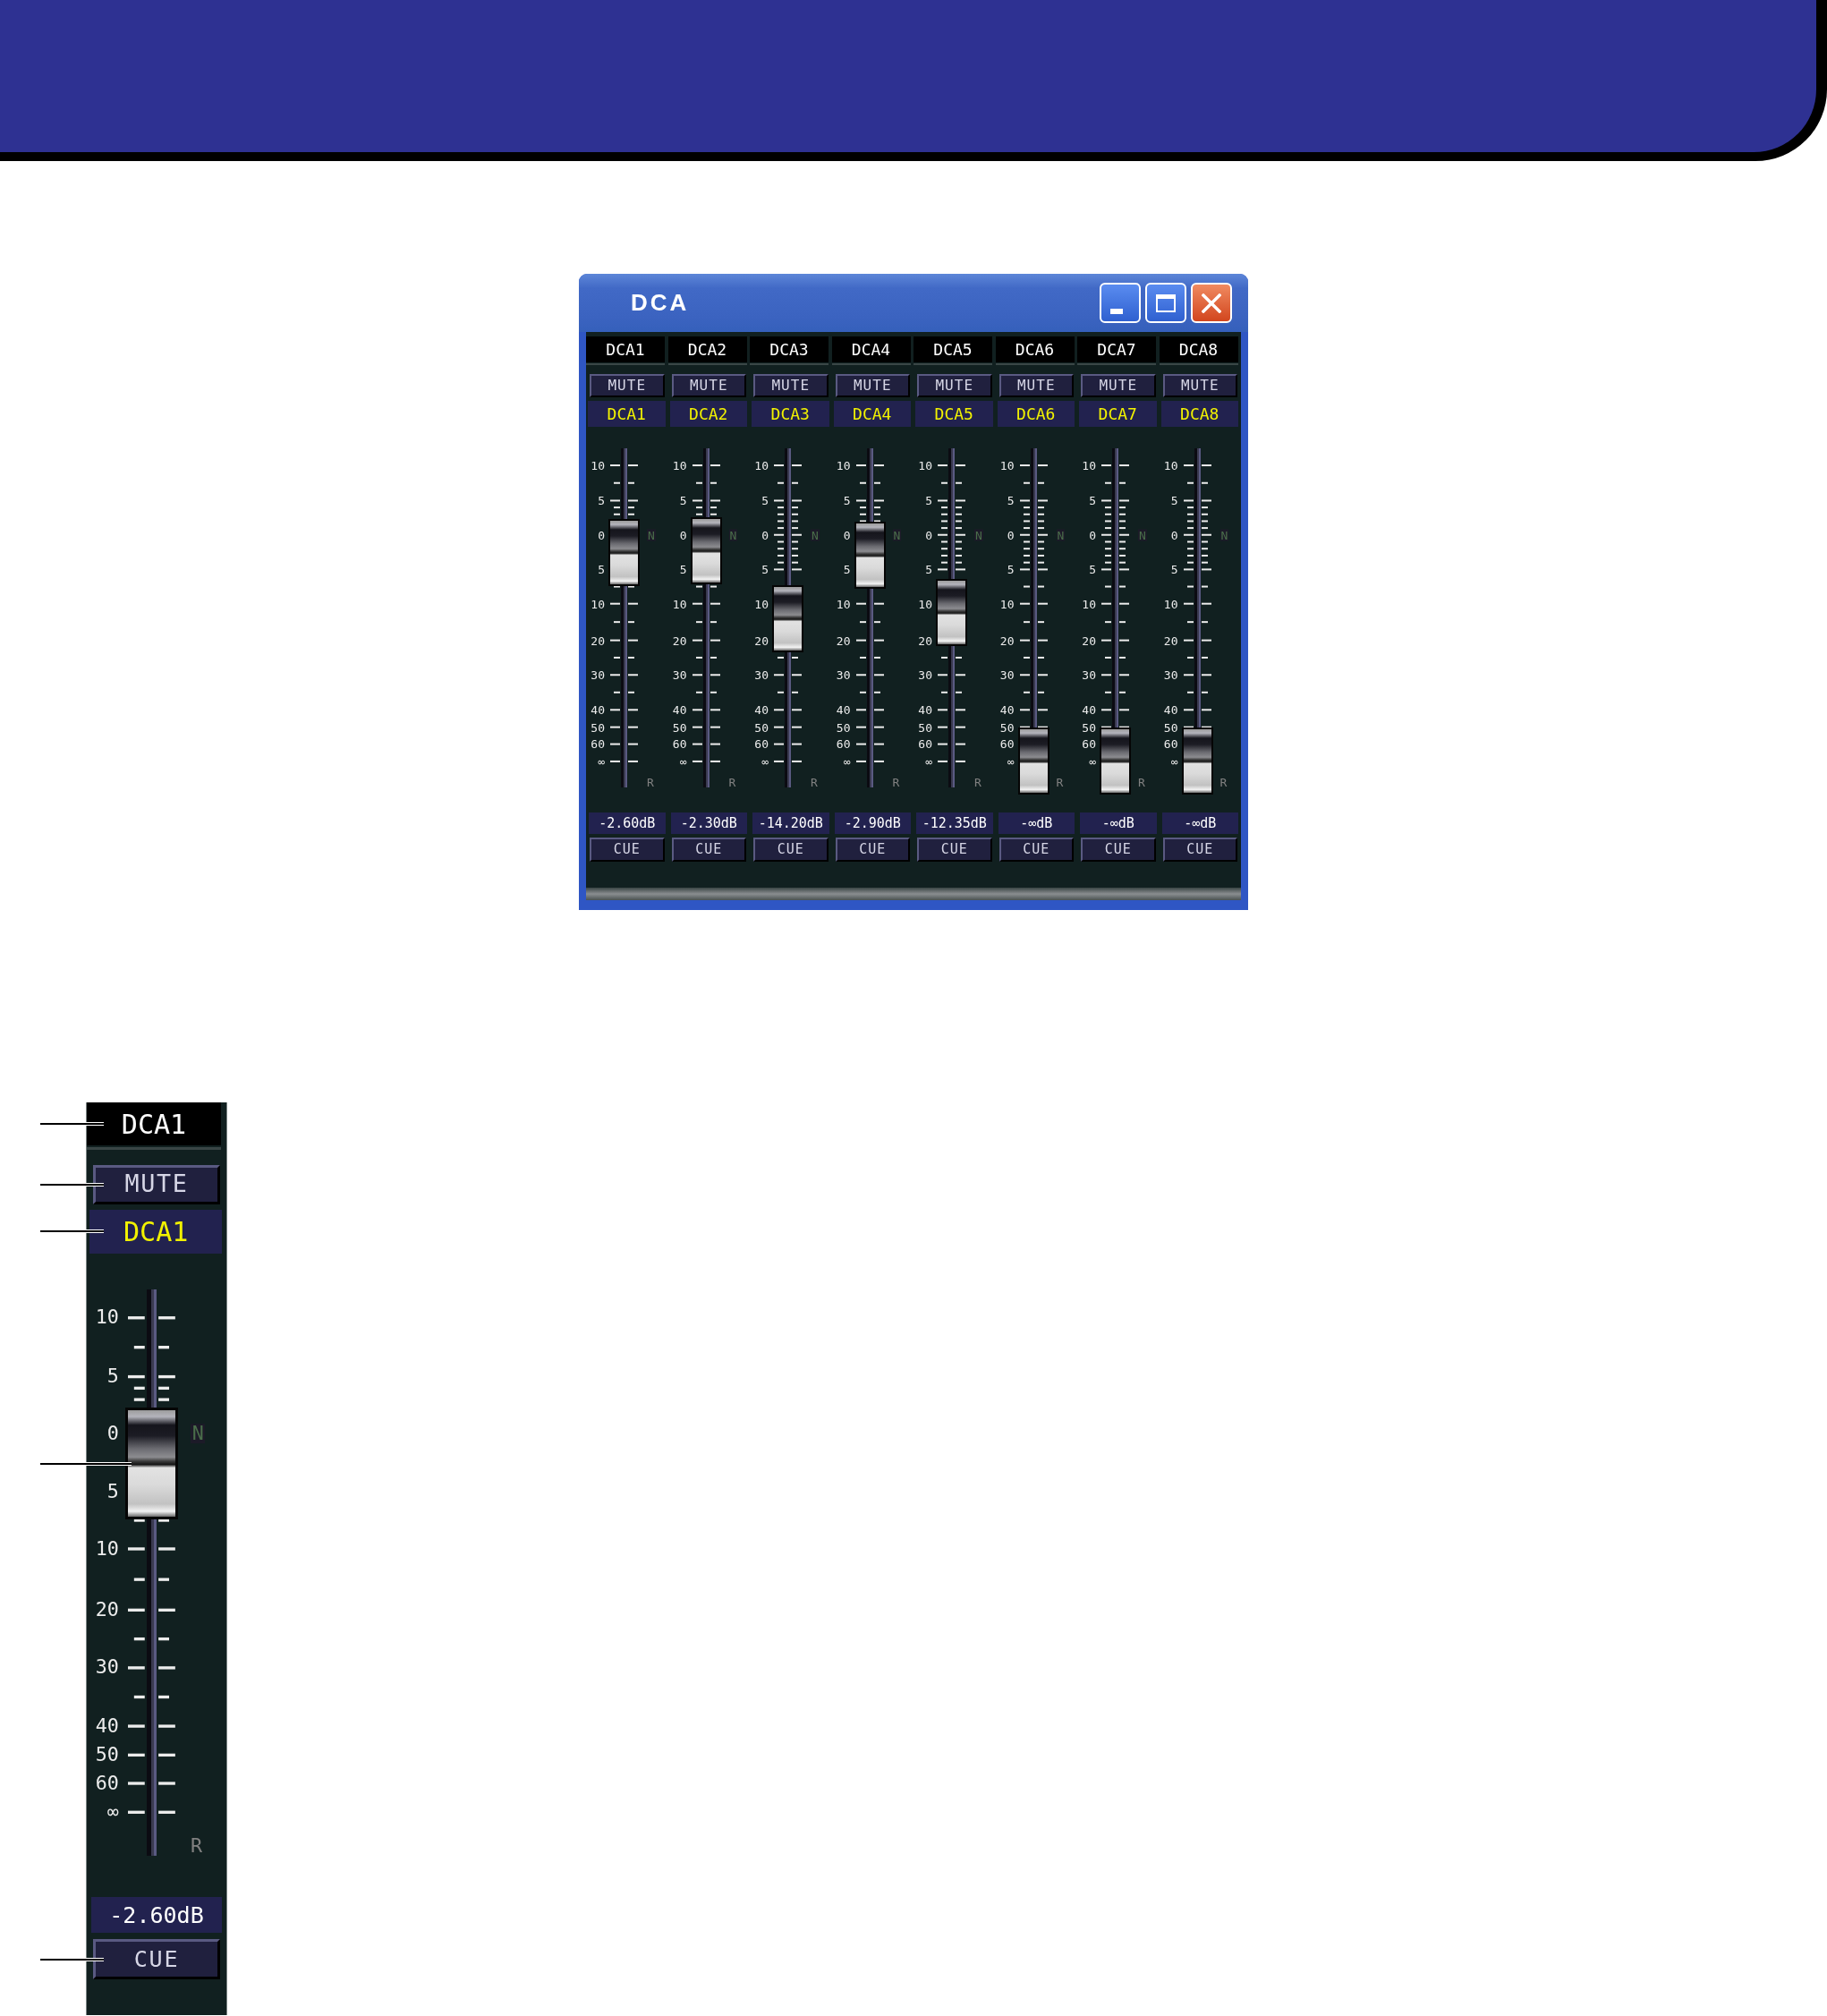 Image resolution: width=1827 pixels, height=2016 pixels. What do you see at coordinates (1211, 303) in the screenshot?
I see `close-button` at bounding box center [1211, 303].